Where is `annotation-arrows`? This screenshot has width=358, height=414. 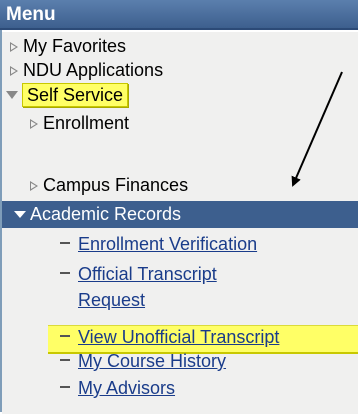
annotation-arrows is located at coordinates (317, 129).